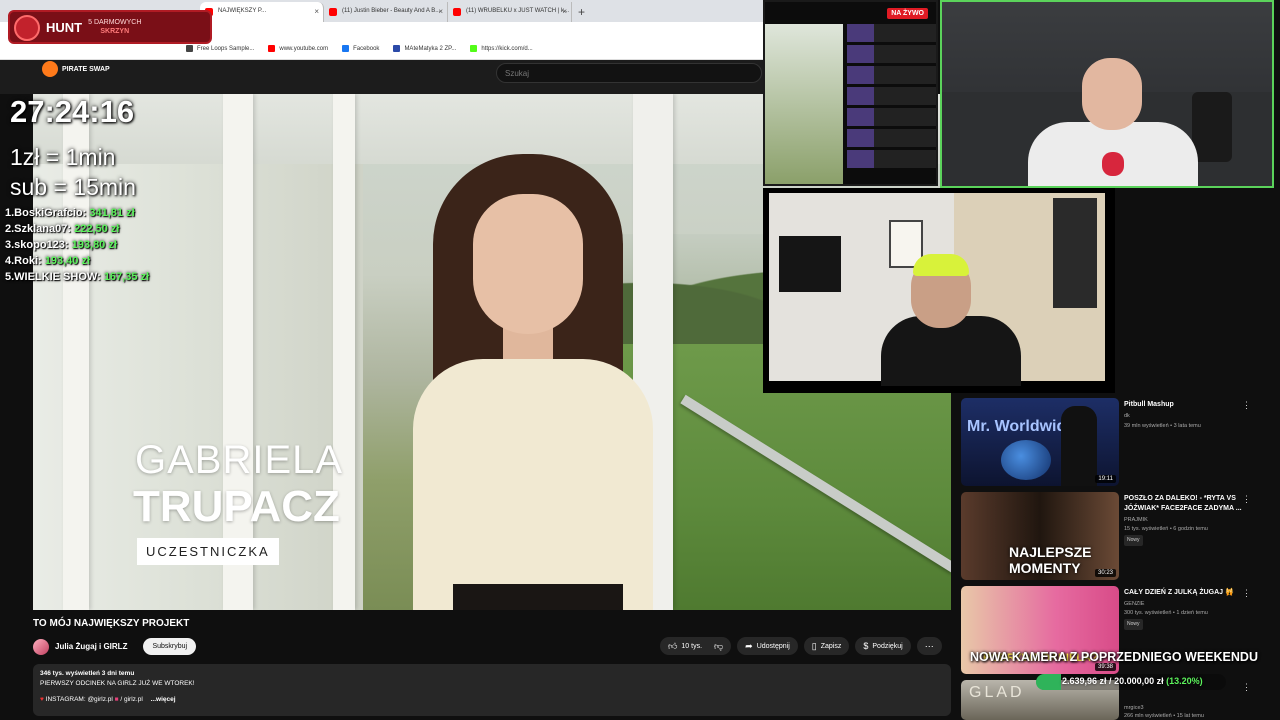  What do you see at coordinates (117, 683) in the screenshot?
I see `description-line: PIERWSZY ODCINEK NA GIRLZ JUŻ WE WTOREK!` at bounding box center [117, 683].